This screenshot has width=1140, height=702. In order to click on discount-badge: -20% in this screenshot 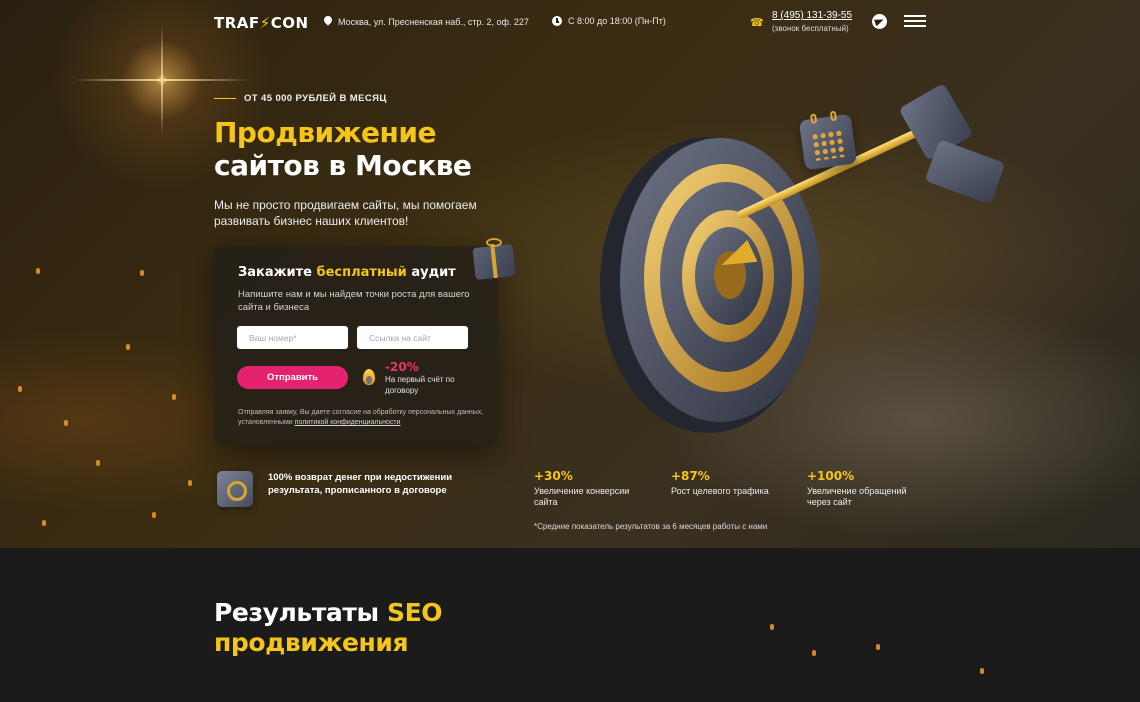, I will do `click(402, 367)`.